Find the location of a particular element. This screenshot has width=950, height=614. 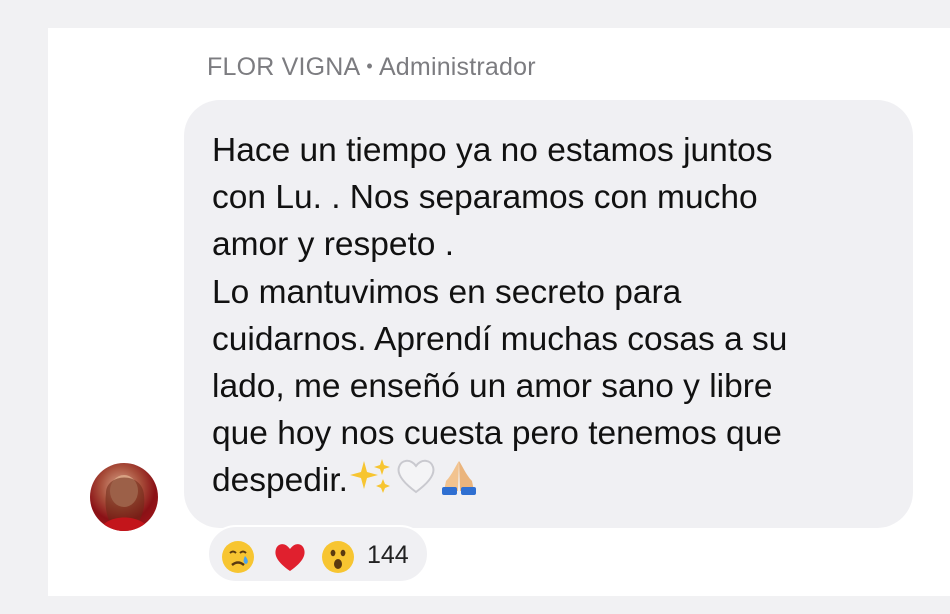

surprised-face-icon is located at coordinates (338, 557).